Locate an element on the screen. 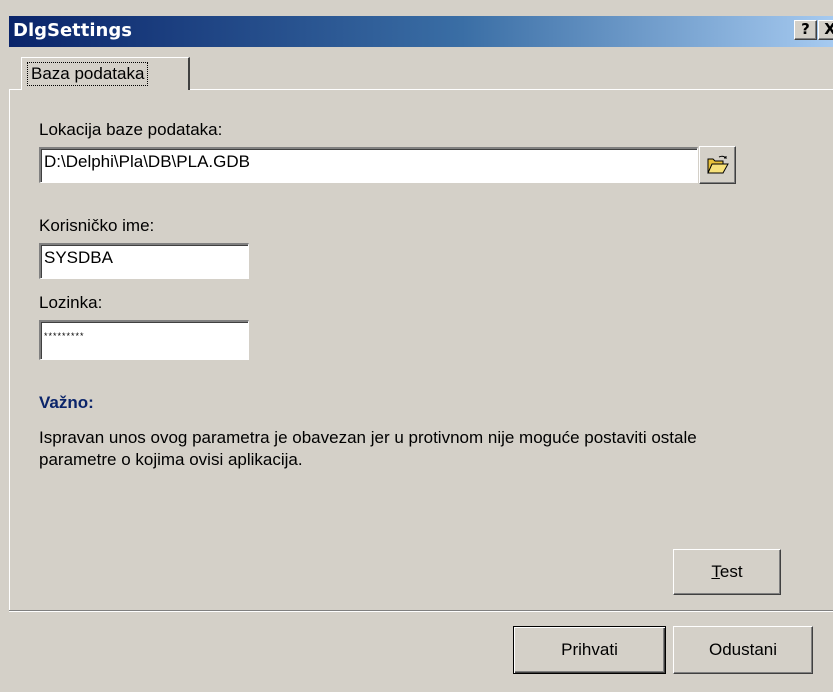  browse-button is located at coordinates (717, 165).